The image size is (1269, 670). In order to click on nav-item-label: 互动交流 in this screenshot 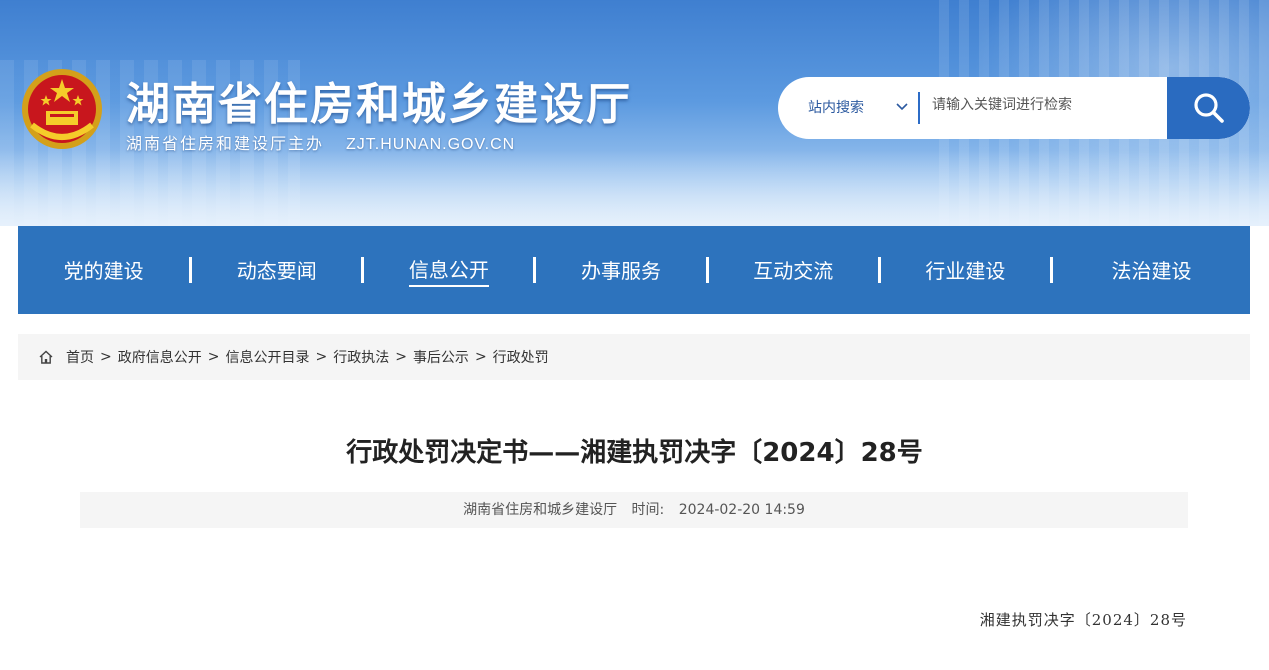, I will do `click(793, 270)`.